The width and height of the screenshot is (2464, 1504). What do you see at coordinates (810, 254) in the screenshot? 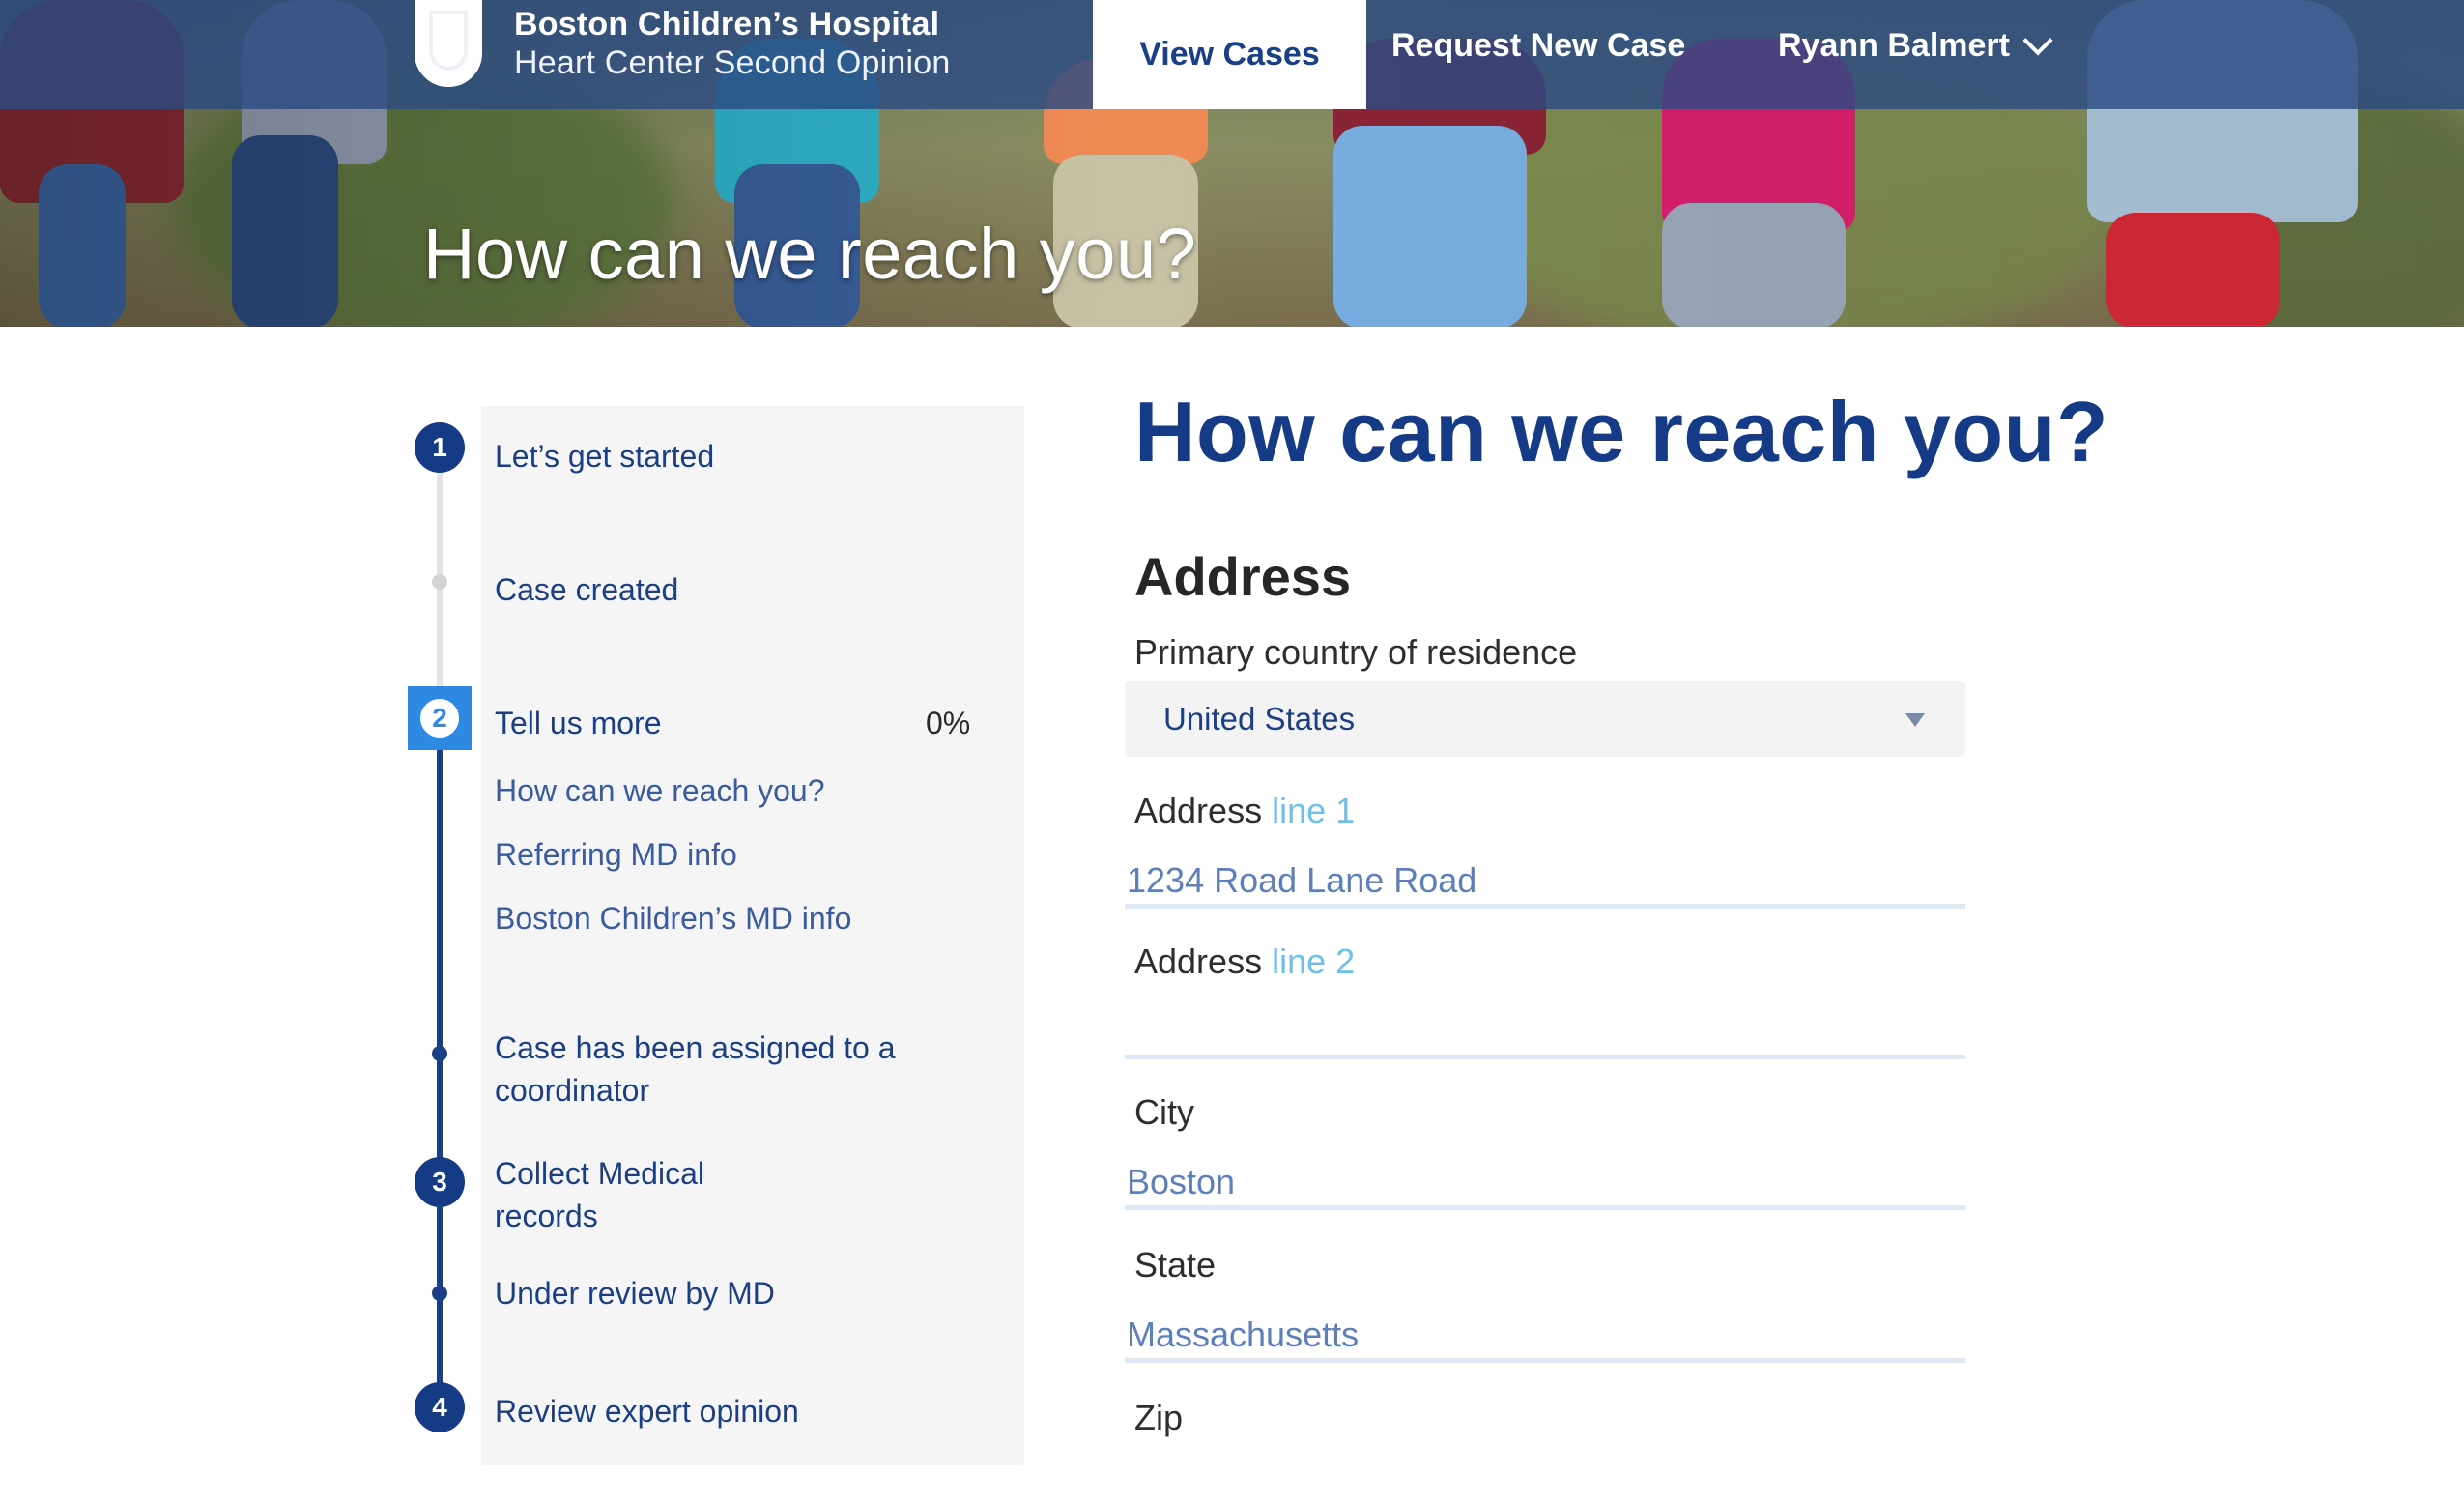
I see `hero-title: How can we reach you?` at bounding box center [810, 254].